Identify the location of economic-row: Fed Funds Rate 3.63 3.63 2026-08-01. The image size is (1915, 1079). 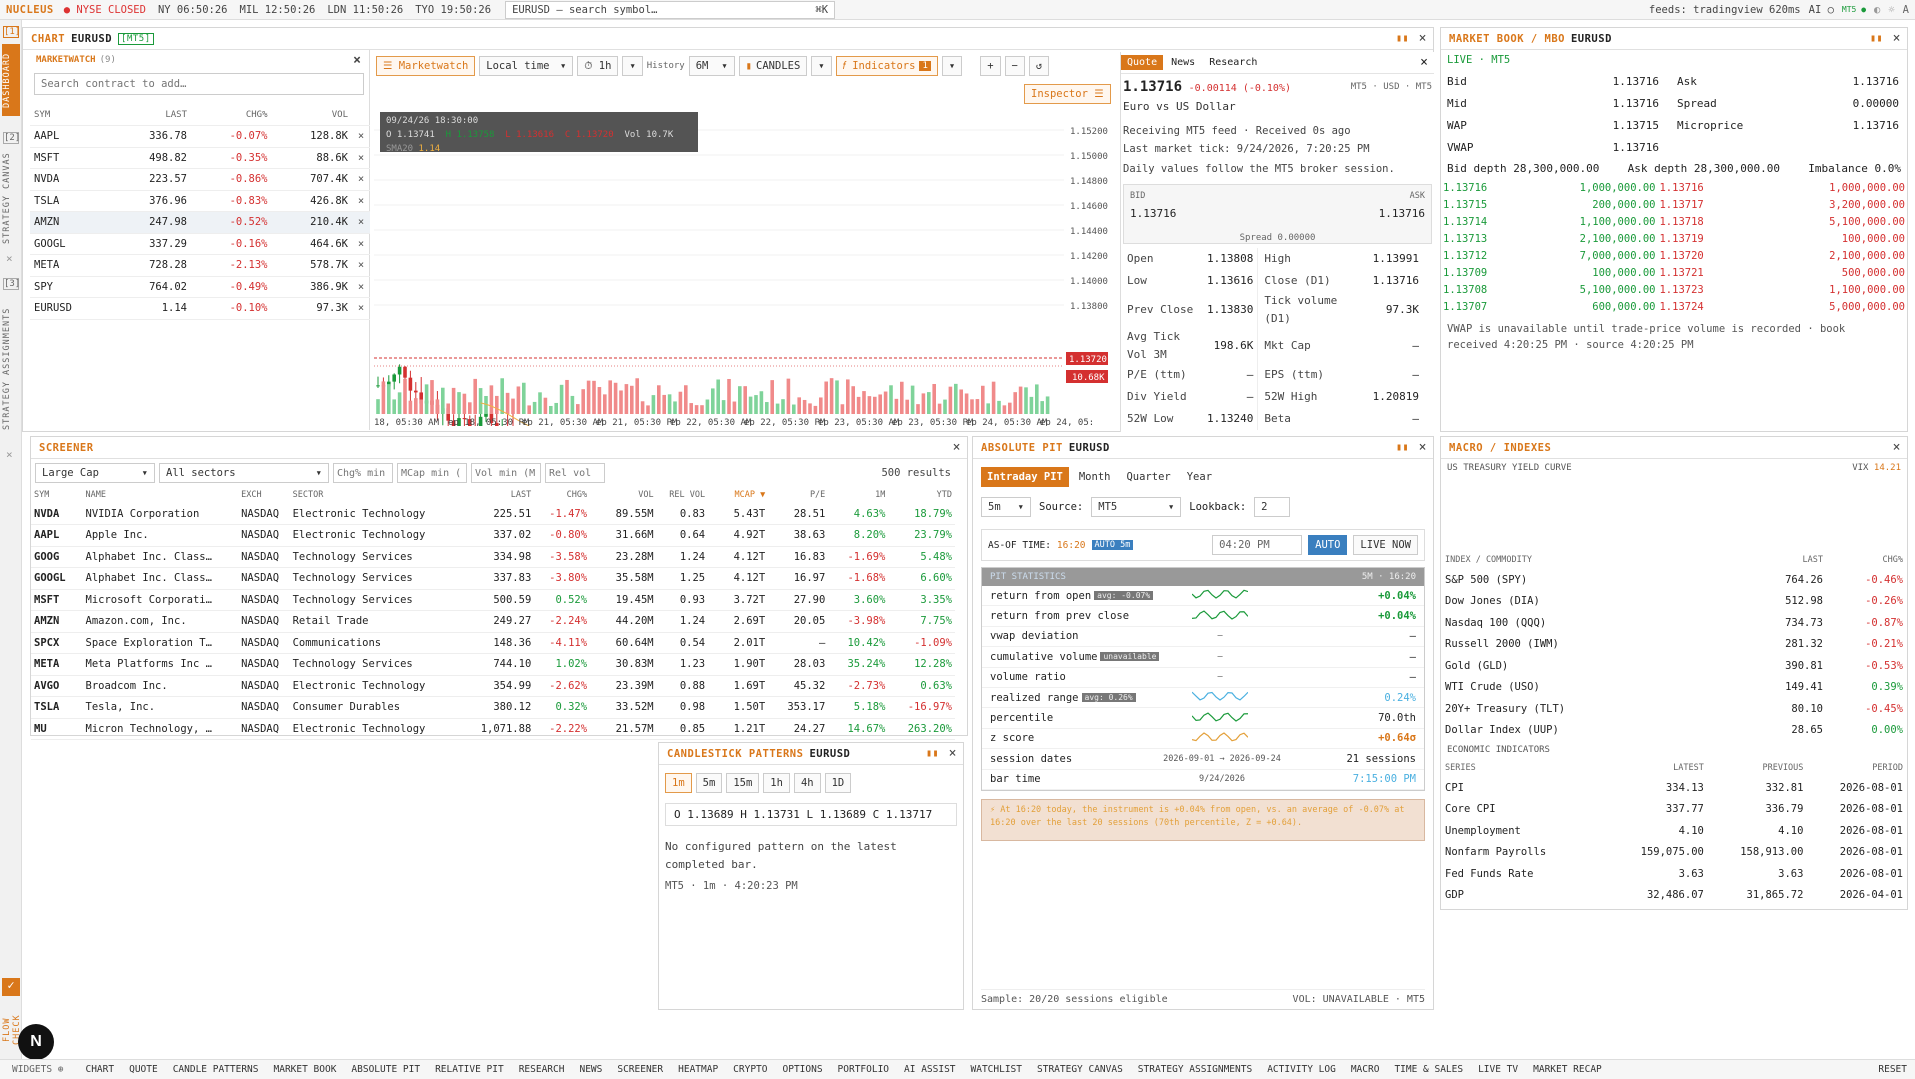
(1674, 874).